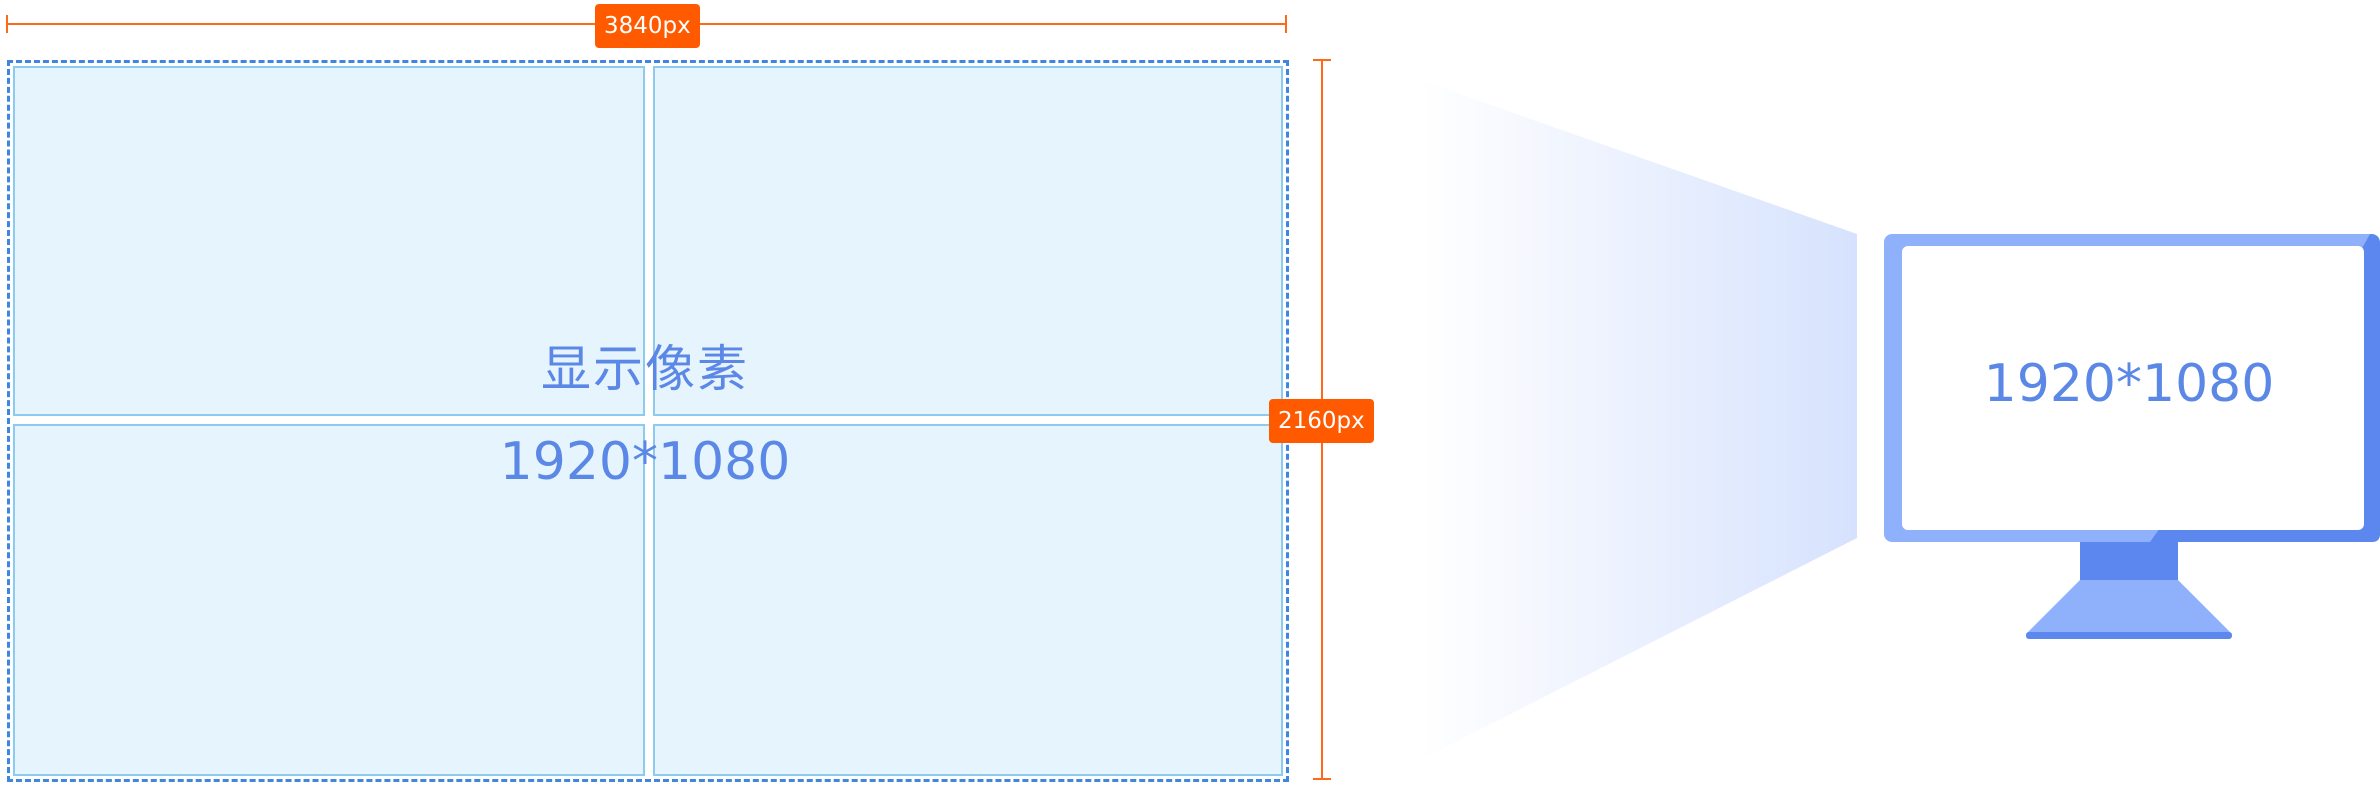 This screenshot has height=804, width=2380. Describe the element at coordinates (7, 24) in the screenshot. I see `width-dimension-tick-left` at that location.